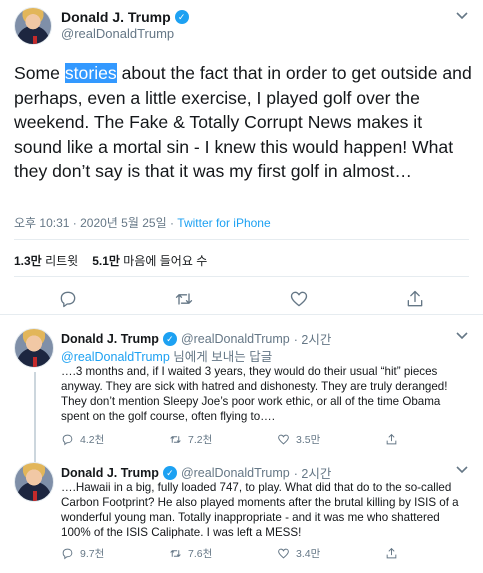 Image resolution: width=483 pixels, height=573 pixels. What do you see at coordinates (308, 440) in the screenshot?
I see `like-count: 3.5만` at bounding box center [308, 440].